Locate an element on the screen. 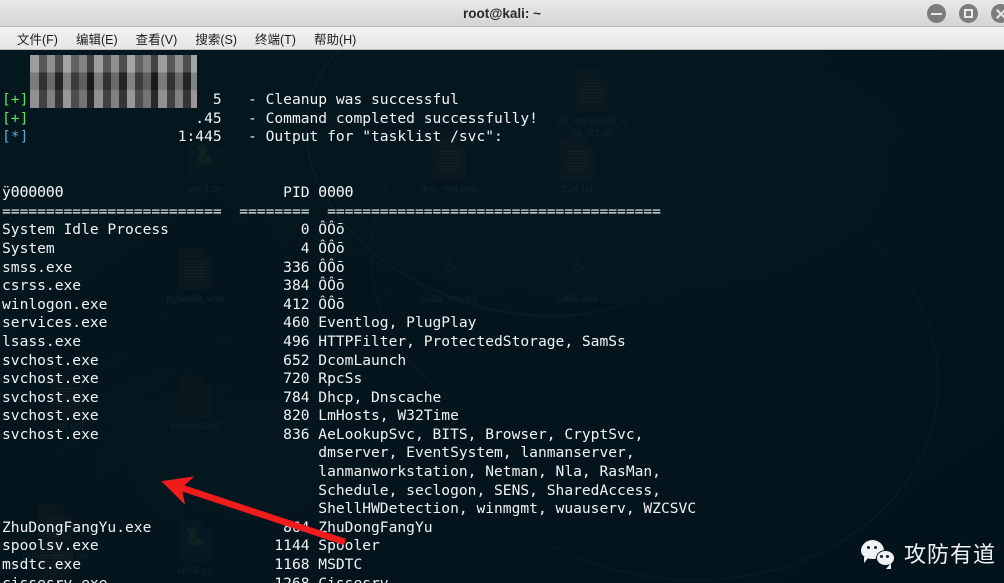 This screenshot has height=583, width=1004. window-title: root@kali: ~ is located at coordinates (502, 13).